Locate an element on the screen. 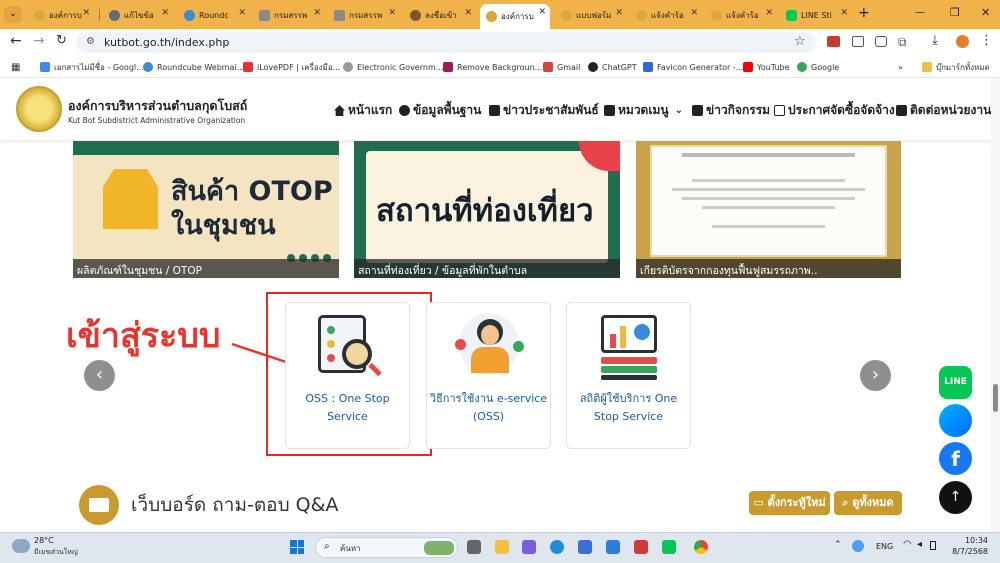 The height and width of the screenshot is (563, 1000). nav-home: หน้าแรก is located at coordinates (363, 110).